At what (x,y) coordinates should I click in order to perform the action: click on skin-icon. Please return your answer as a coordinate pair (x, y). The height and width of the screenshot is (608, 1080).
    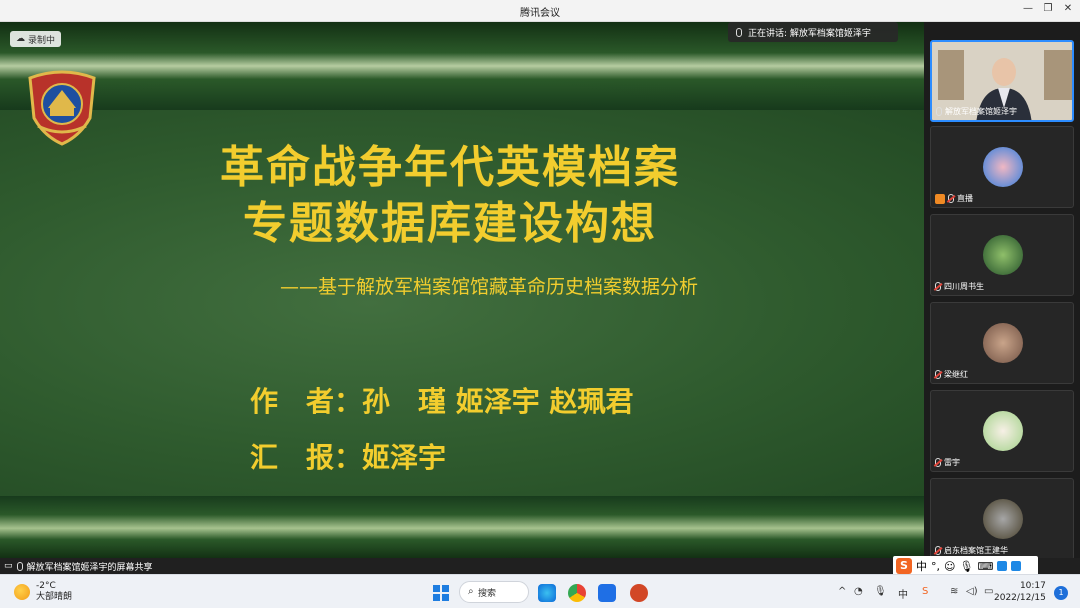
    Looking at the image, I should click on (1002, 566).